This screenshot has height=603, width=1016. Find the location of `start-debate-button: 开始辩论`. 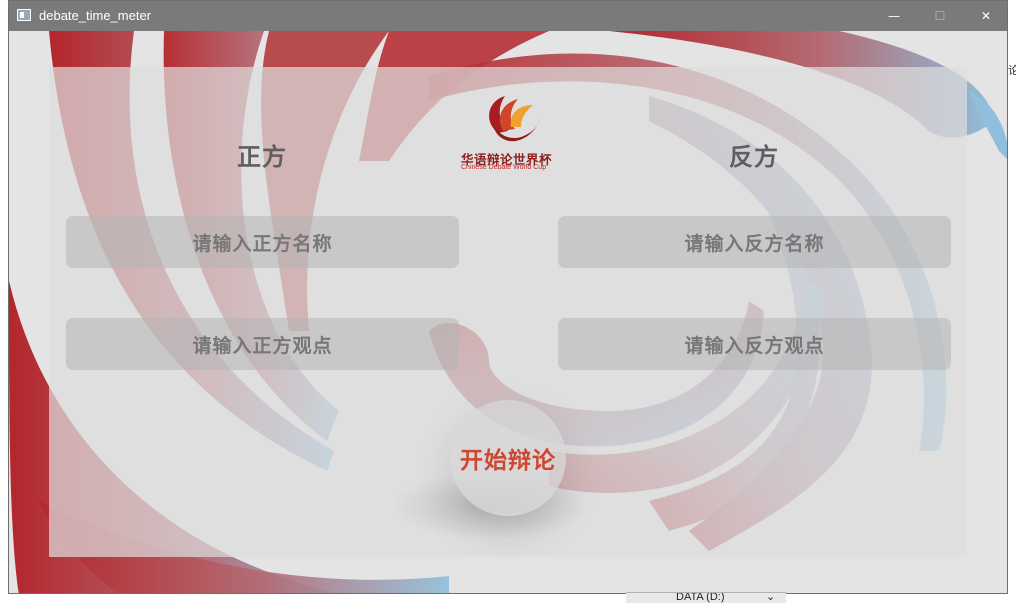

start-debate-button: 开始辩论 is located at coordinates (508, 458).